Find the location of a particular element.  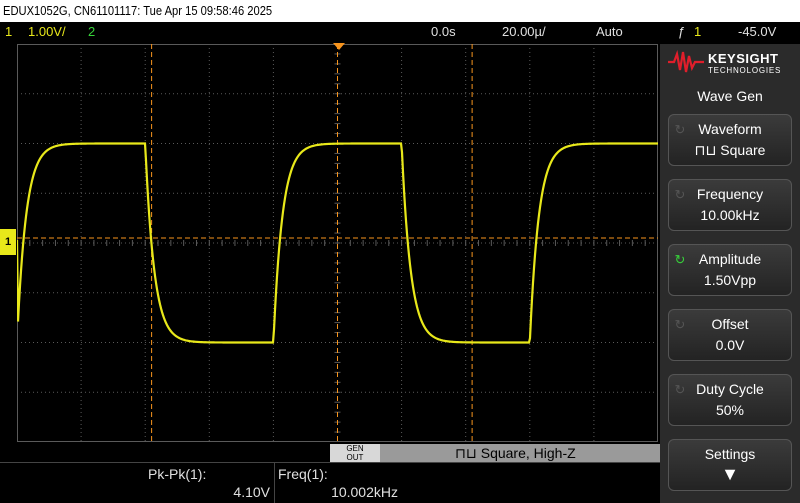

amplitude-label: Amplitude is located at coordinates (730, 259).